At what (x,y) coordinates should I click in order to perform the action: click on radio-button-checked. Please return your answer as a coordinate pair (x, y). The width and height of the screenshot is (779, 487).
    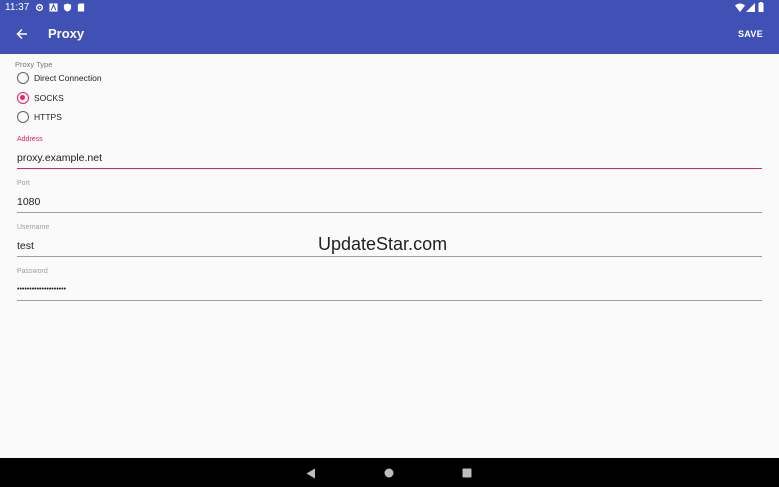
    Looking at the image, I should click on (23, 98).